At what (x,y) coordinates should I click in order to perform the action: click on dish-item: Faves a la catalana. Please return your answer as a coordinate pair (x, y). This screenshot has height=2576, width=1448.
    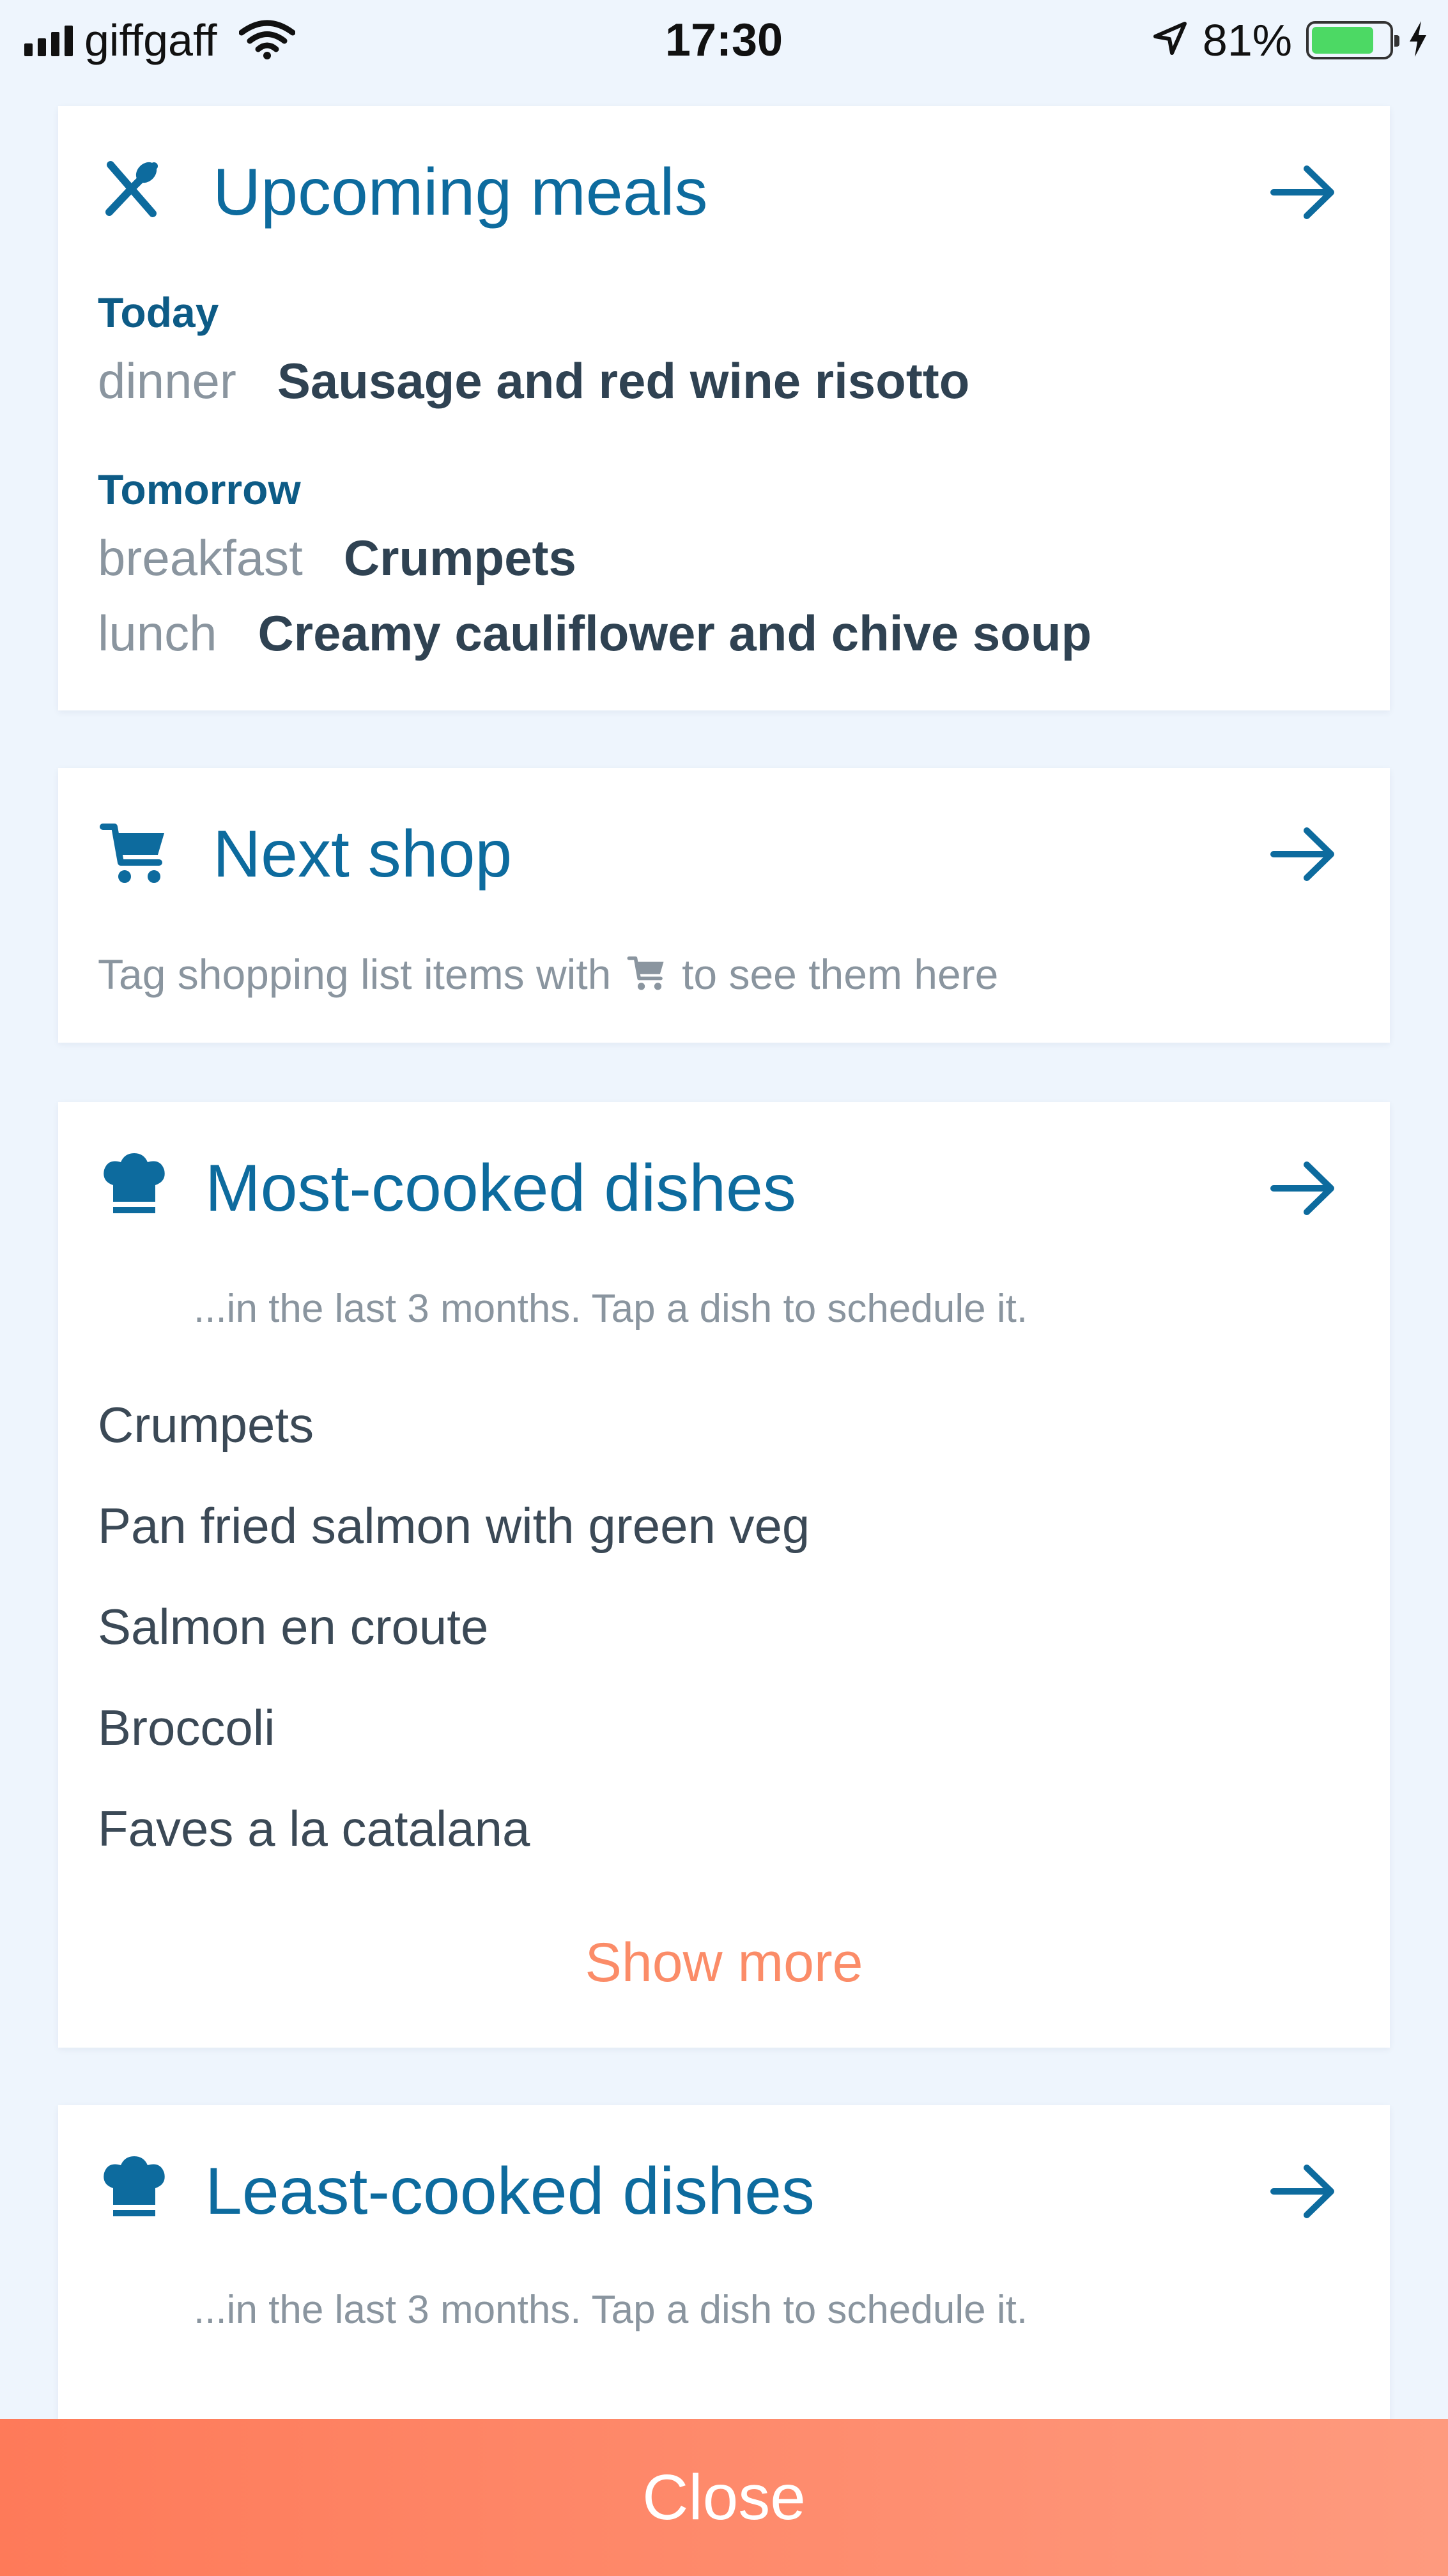
    Looking at the image, I should click on (314, 1829).